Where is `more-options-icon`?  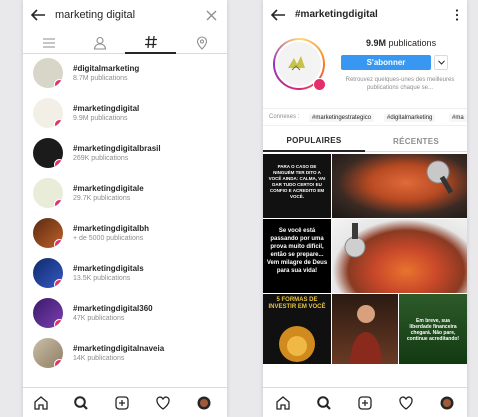
more-options-icon is located at coordinates (457, 15).